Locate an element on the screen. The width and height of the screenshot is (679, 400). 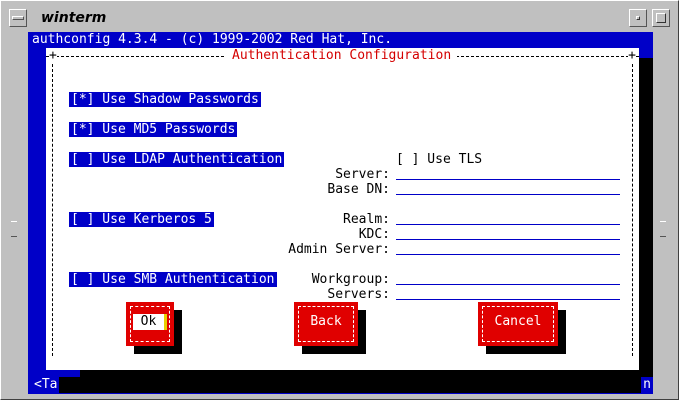
dialog-border-left is located at coordinates (52, 210).